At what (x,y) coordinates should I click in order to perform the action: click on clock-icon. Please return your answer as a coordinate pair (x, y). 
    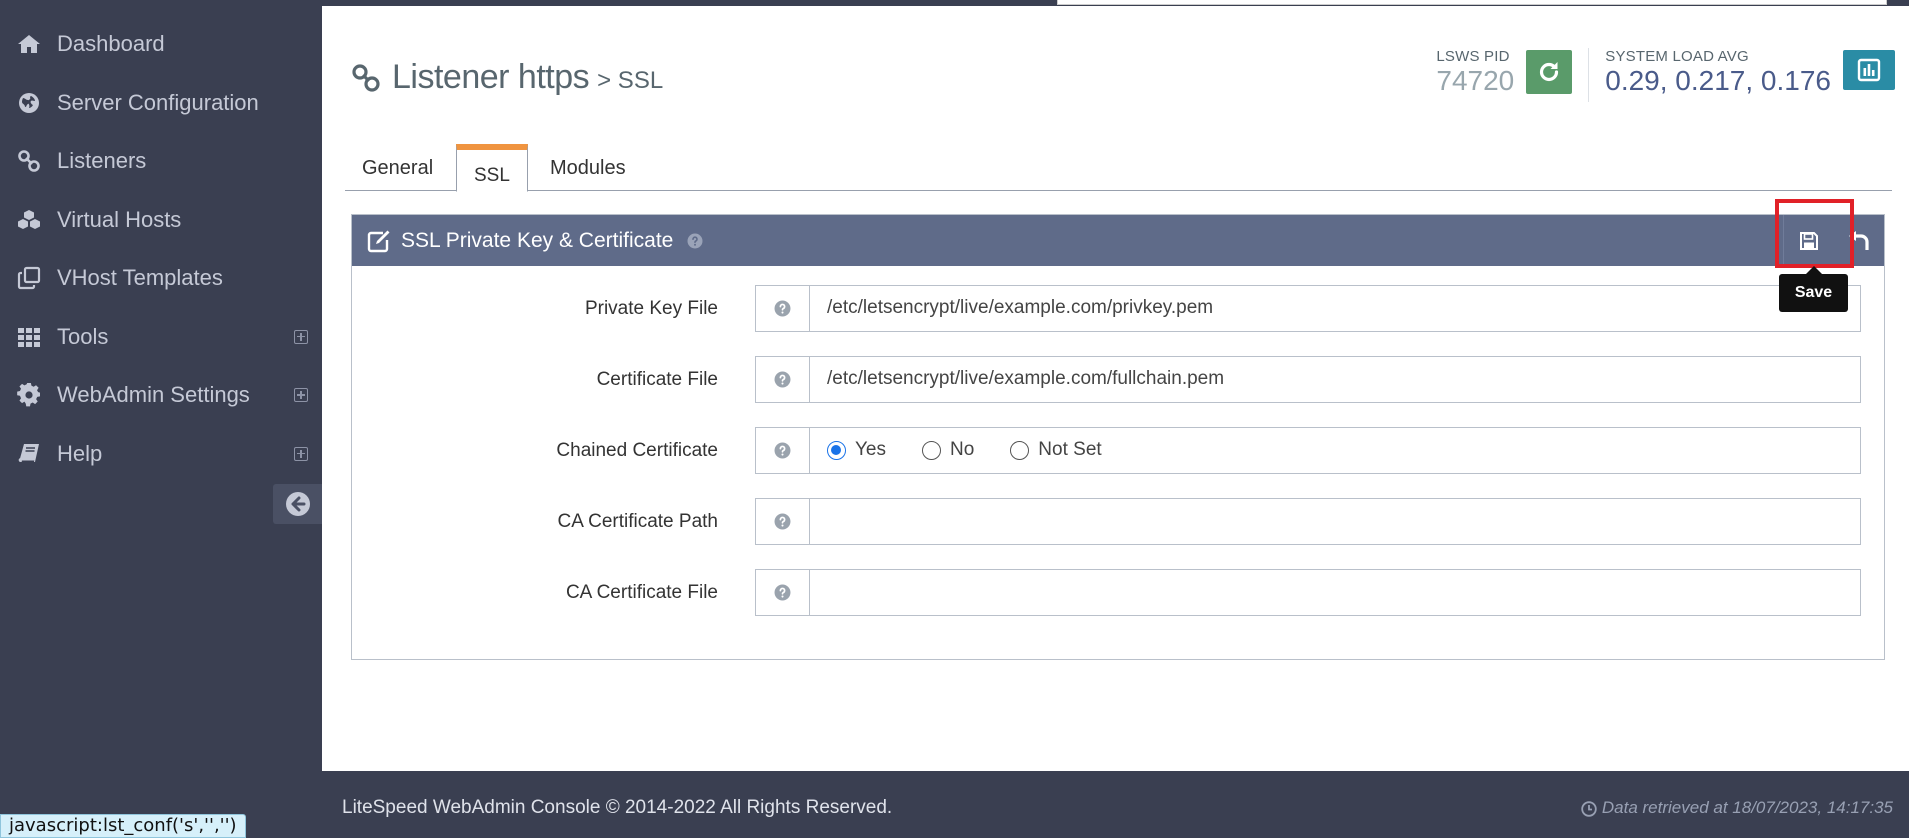
    Looking at the image, I should click on (1589, 809).